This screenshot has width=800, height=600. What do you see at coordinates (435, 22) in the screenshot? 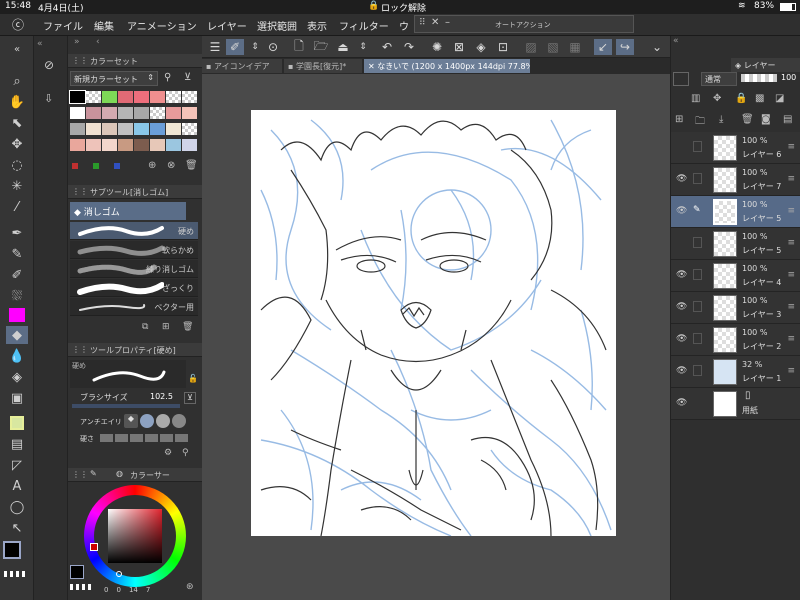
I see `close-icon: ✕` at bounding box center [435, 22].